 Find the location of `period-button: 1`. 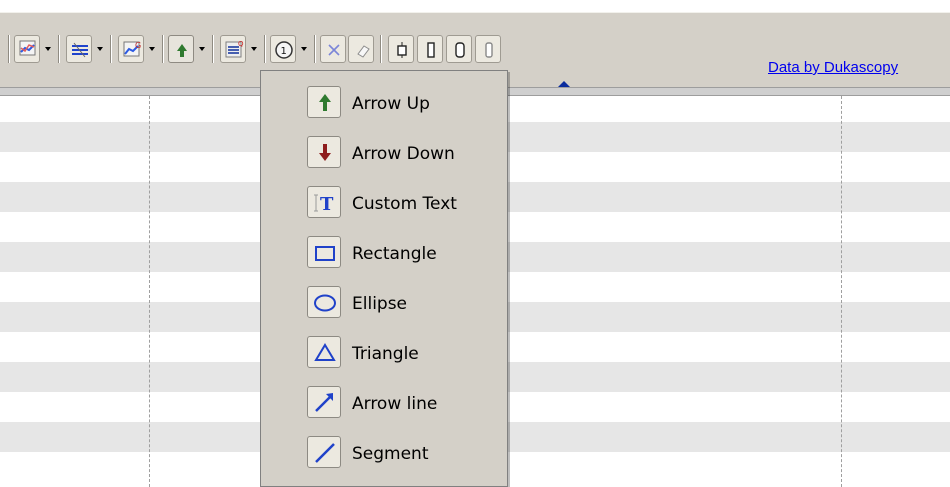

period-button: 1 is located at coordinates (283, 49).